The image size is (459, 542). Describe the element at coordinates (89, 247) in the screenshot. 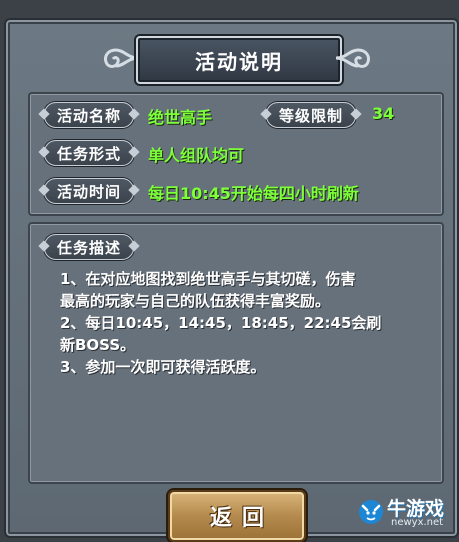

I see `task-description-label: 任务描述` at that location.